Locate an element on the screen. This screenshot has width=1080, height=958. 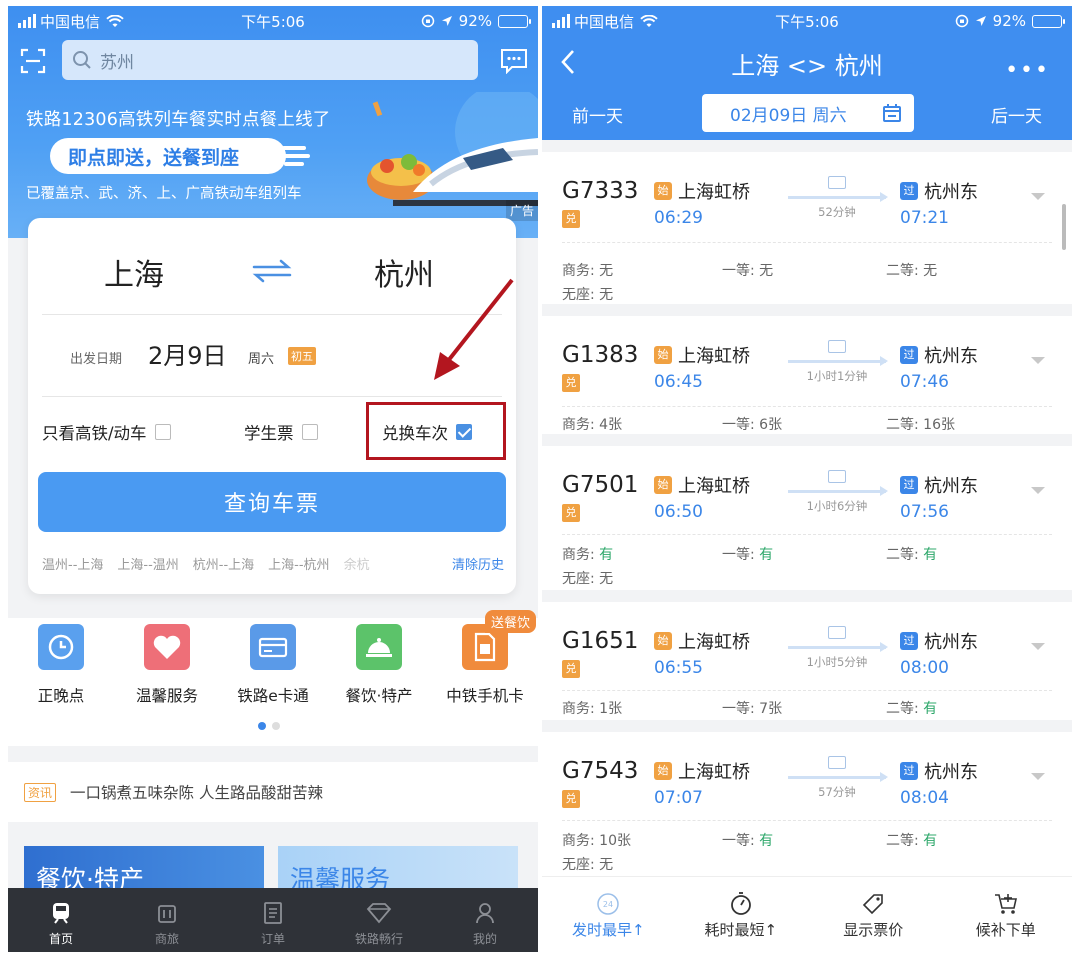
train-number: G7543 is located at coordinates (600, 771).